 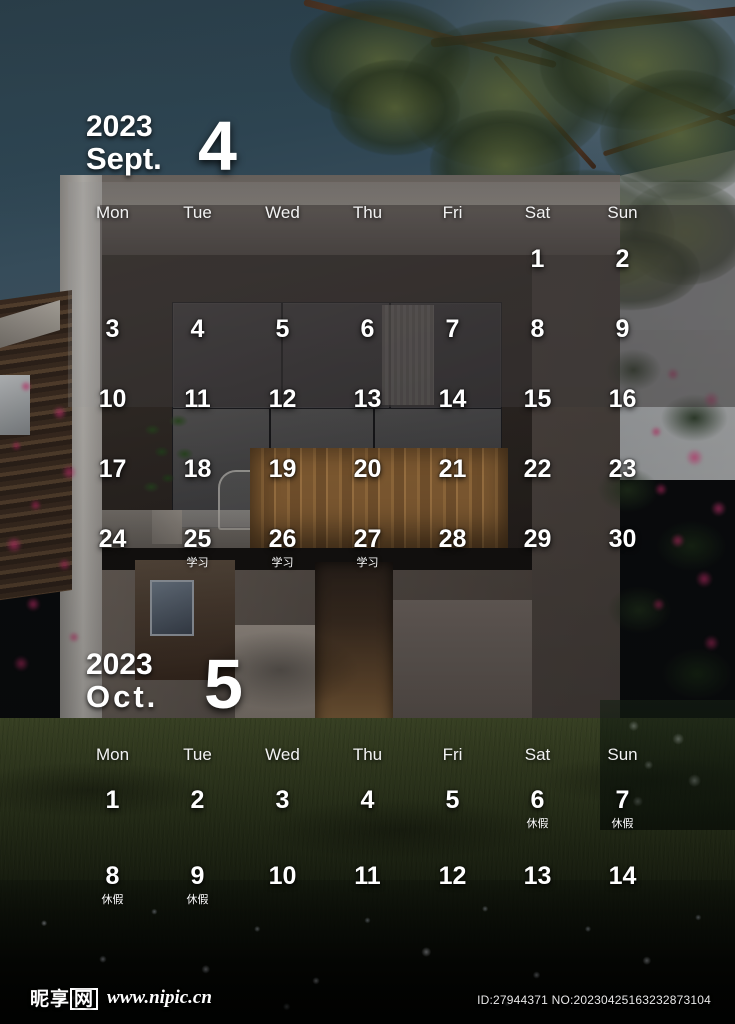 I want to click on day-cell: 23, so click(x=622, y=490).